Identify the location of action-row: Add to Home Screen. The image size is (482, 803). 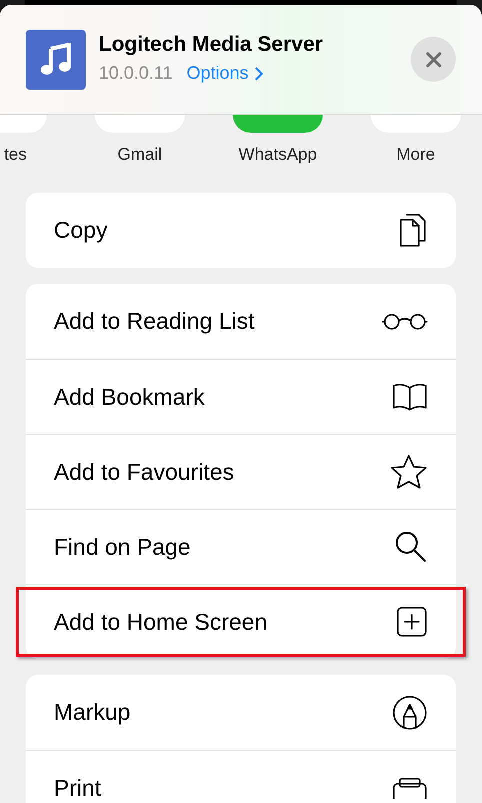
(241, 622).